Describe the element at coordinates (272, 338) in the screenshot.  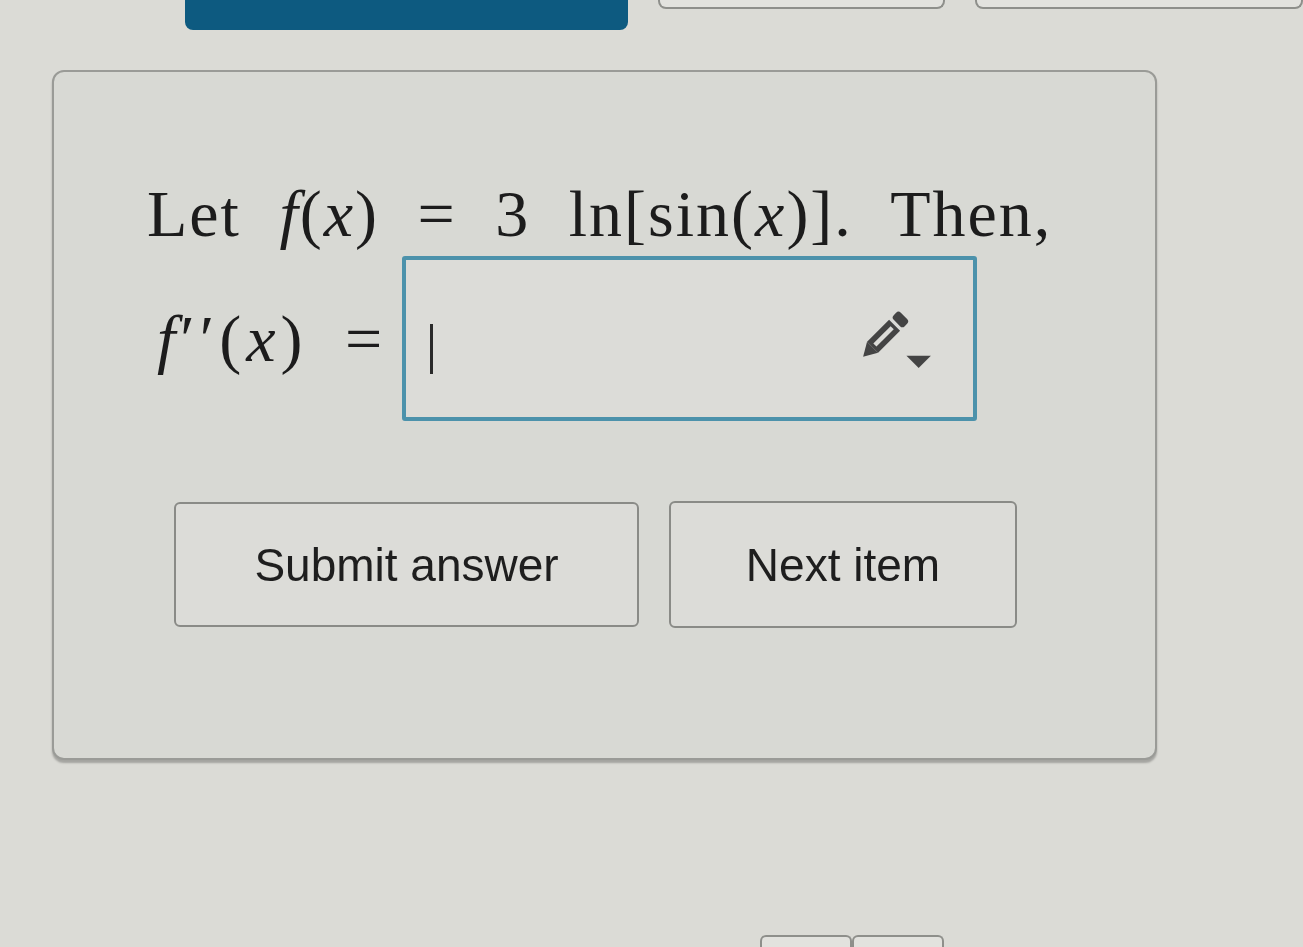
I see `answer-label: f′′(x) =` at that location.